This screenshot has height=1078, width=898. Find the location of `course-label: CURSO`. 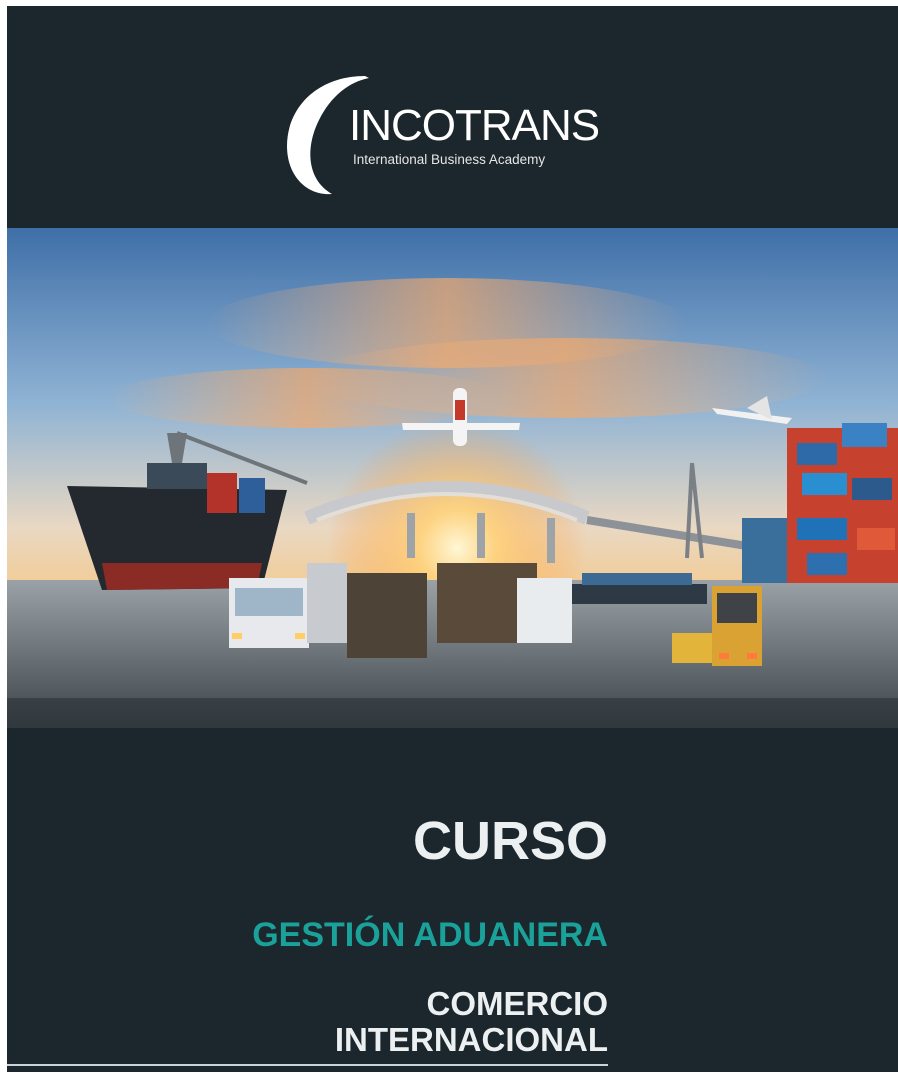

course-label: CURSO is located at coordinates (510, 841).